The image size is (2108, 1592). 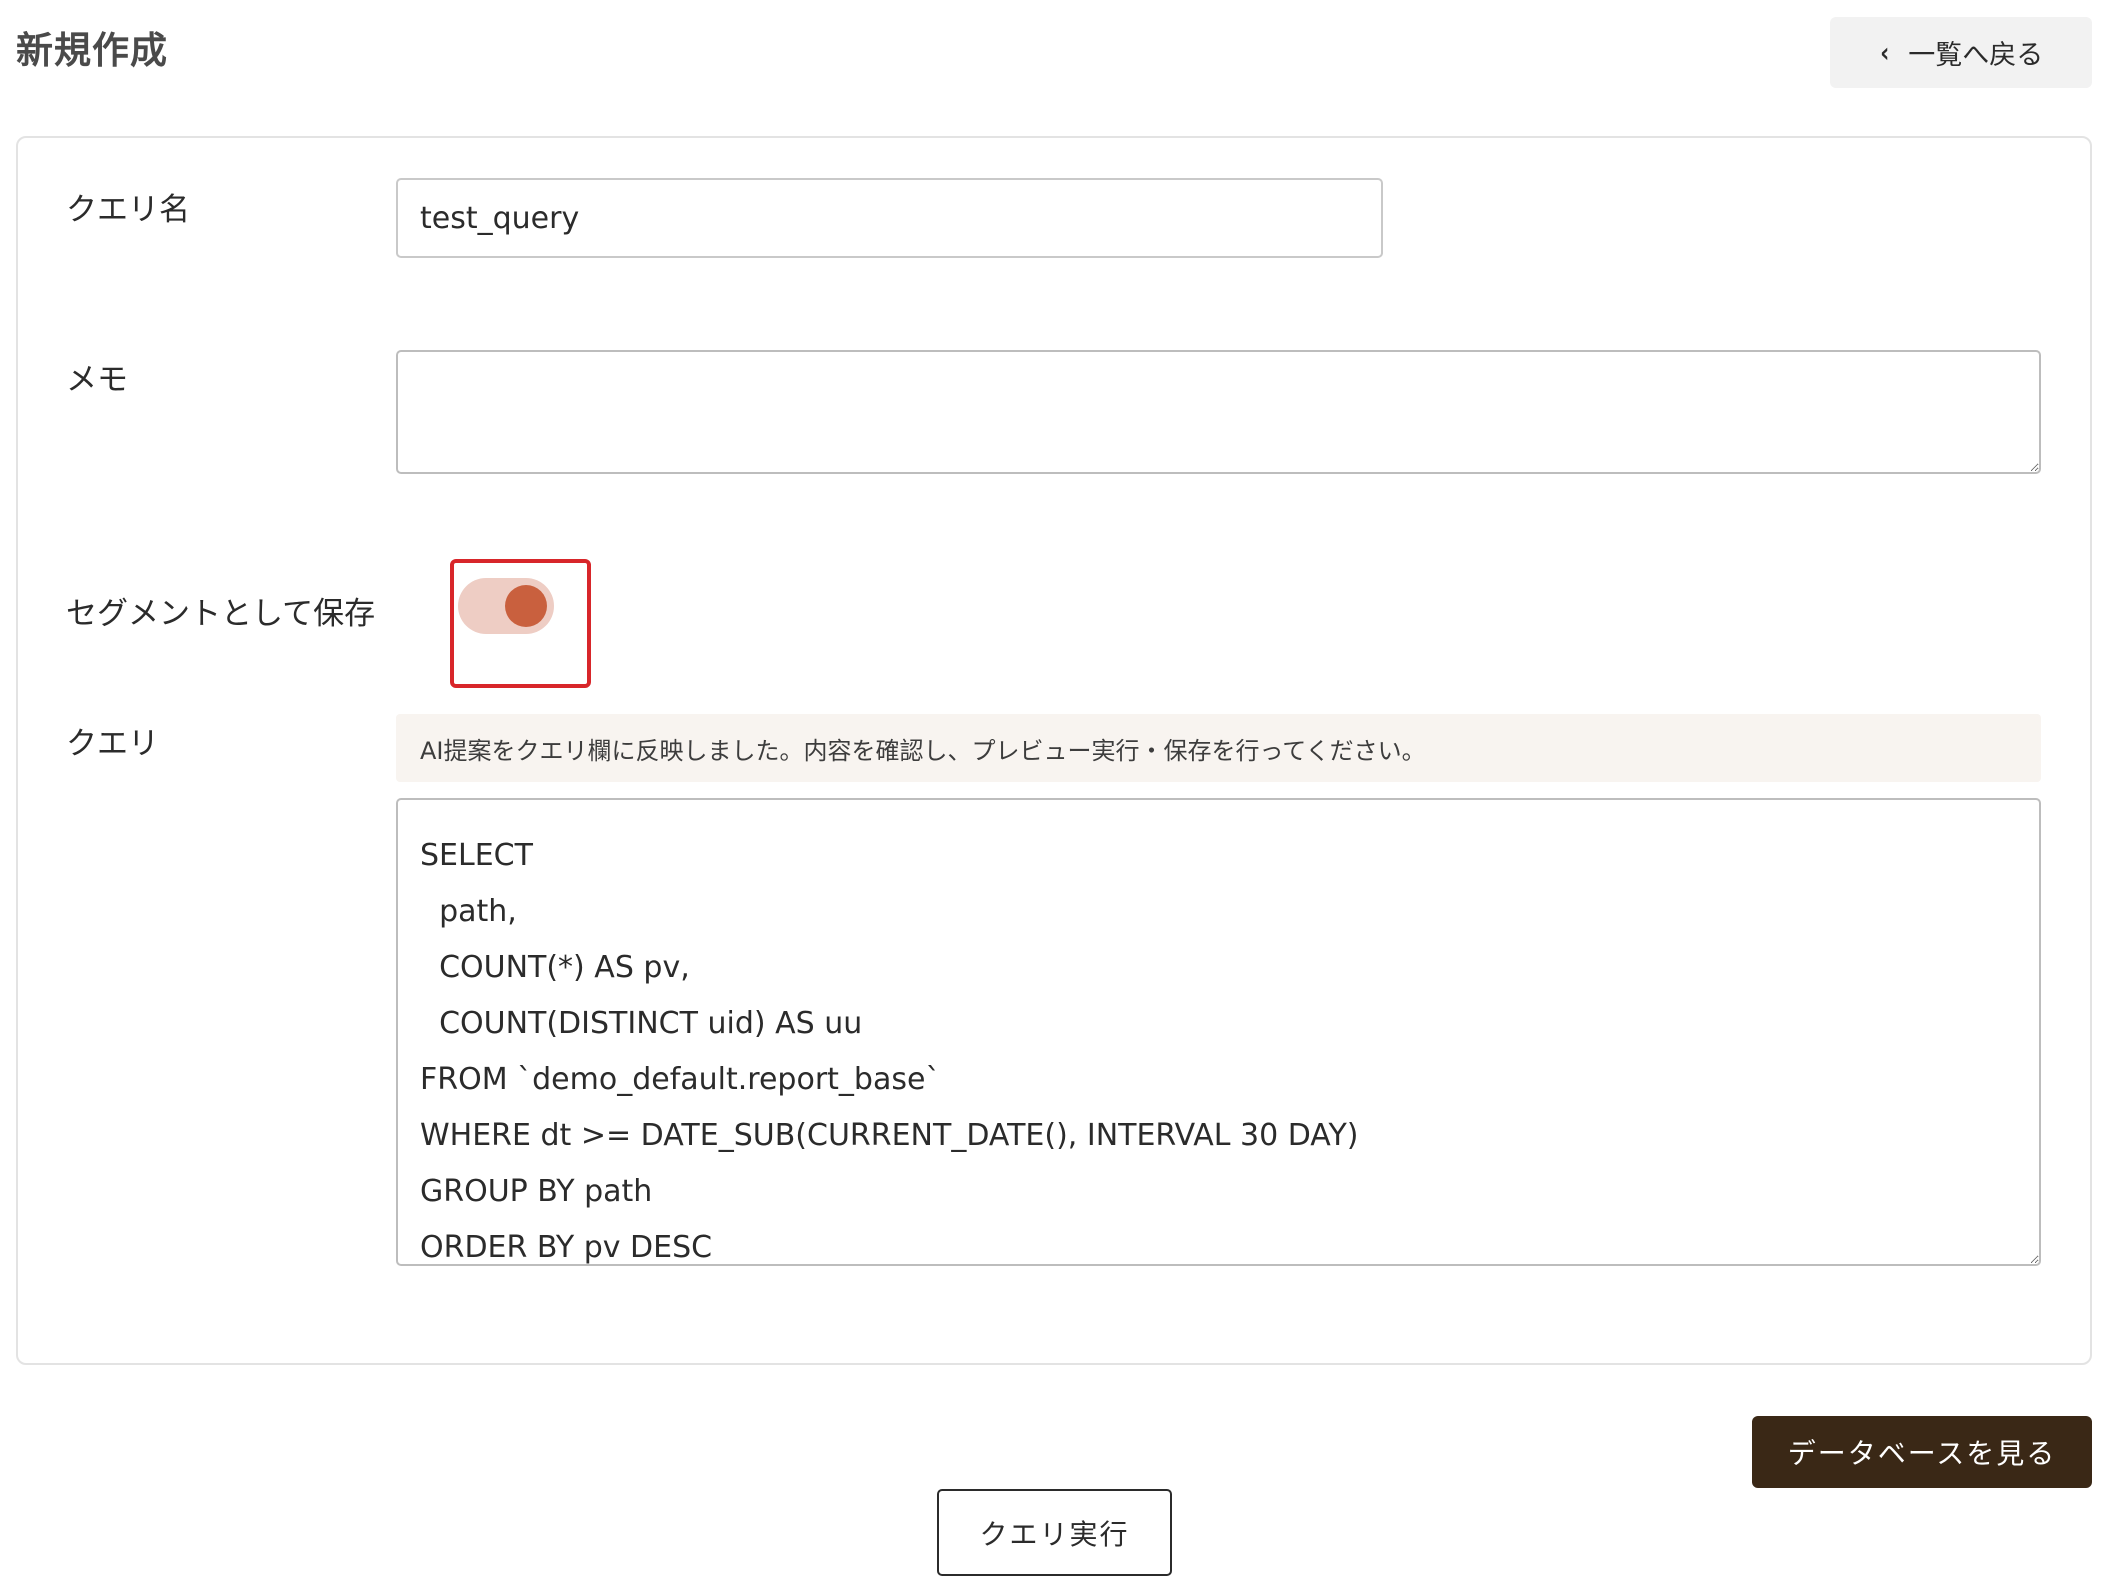 What do you see at coordinates (1976, 55) in the screenshot?
I see `back-to-list-label: 一覧へ戻る` at bounding box center [1976, 55].